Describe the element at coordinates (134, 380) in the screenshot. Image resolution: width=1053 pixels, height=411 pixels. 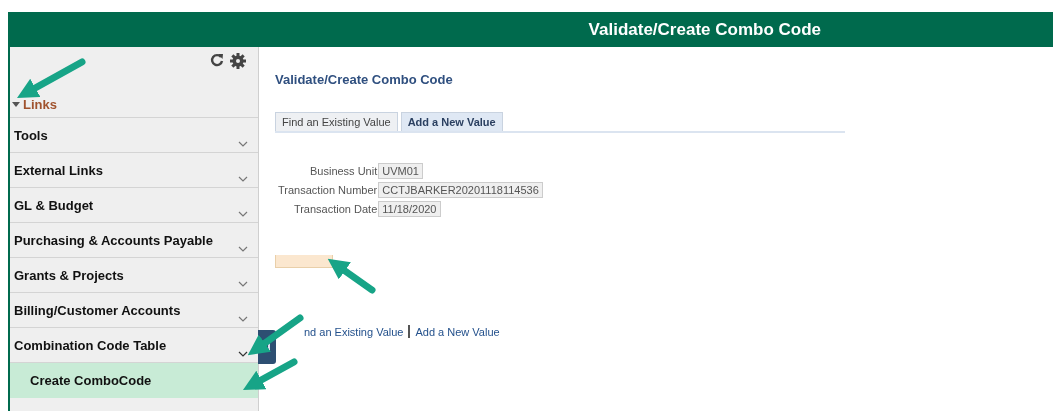
I see `sidebar-subitem: Create ComboCode` at that location.